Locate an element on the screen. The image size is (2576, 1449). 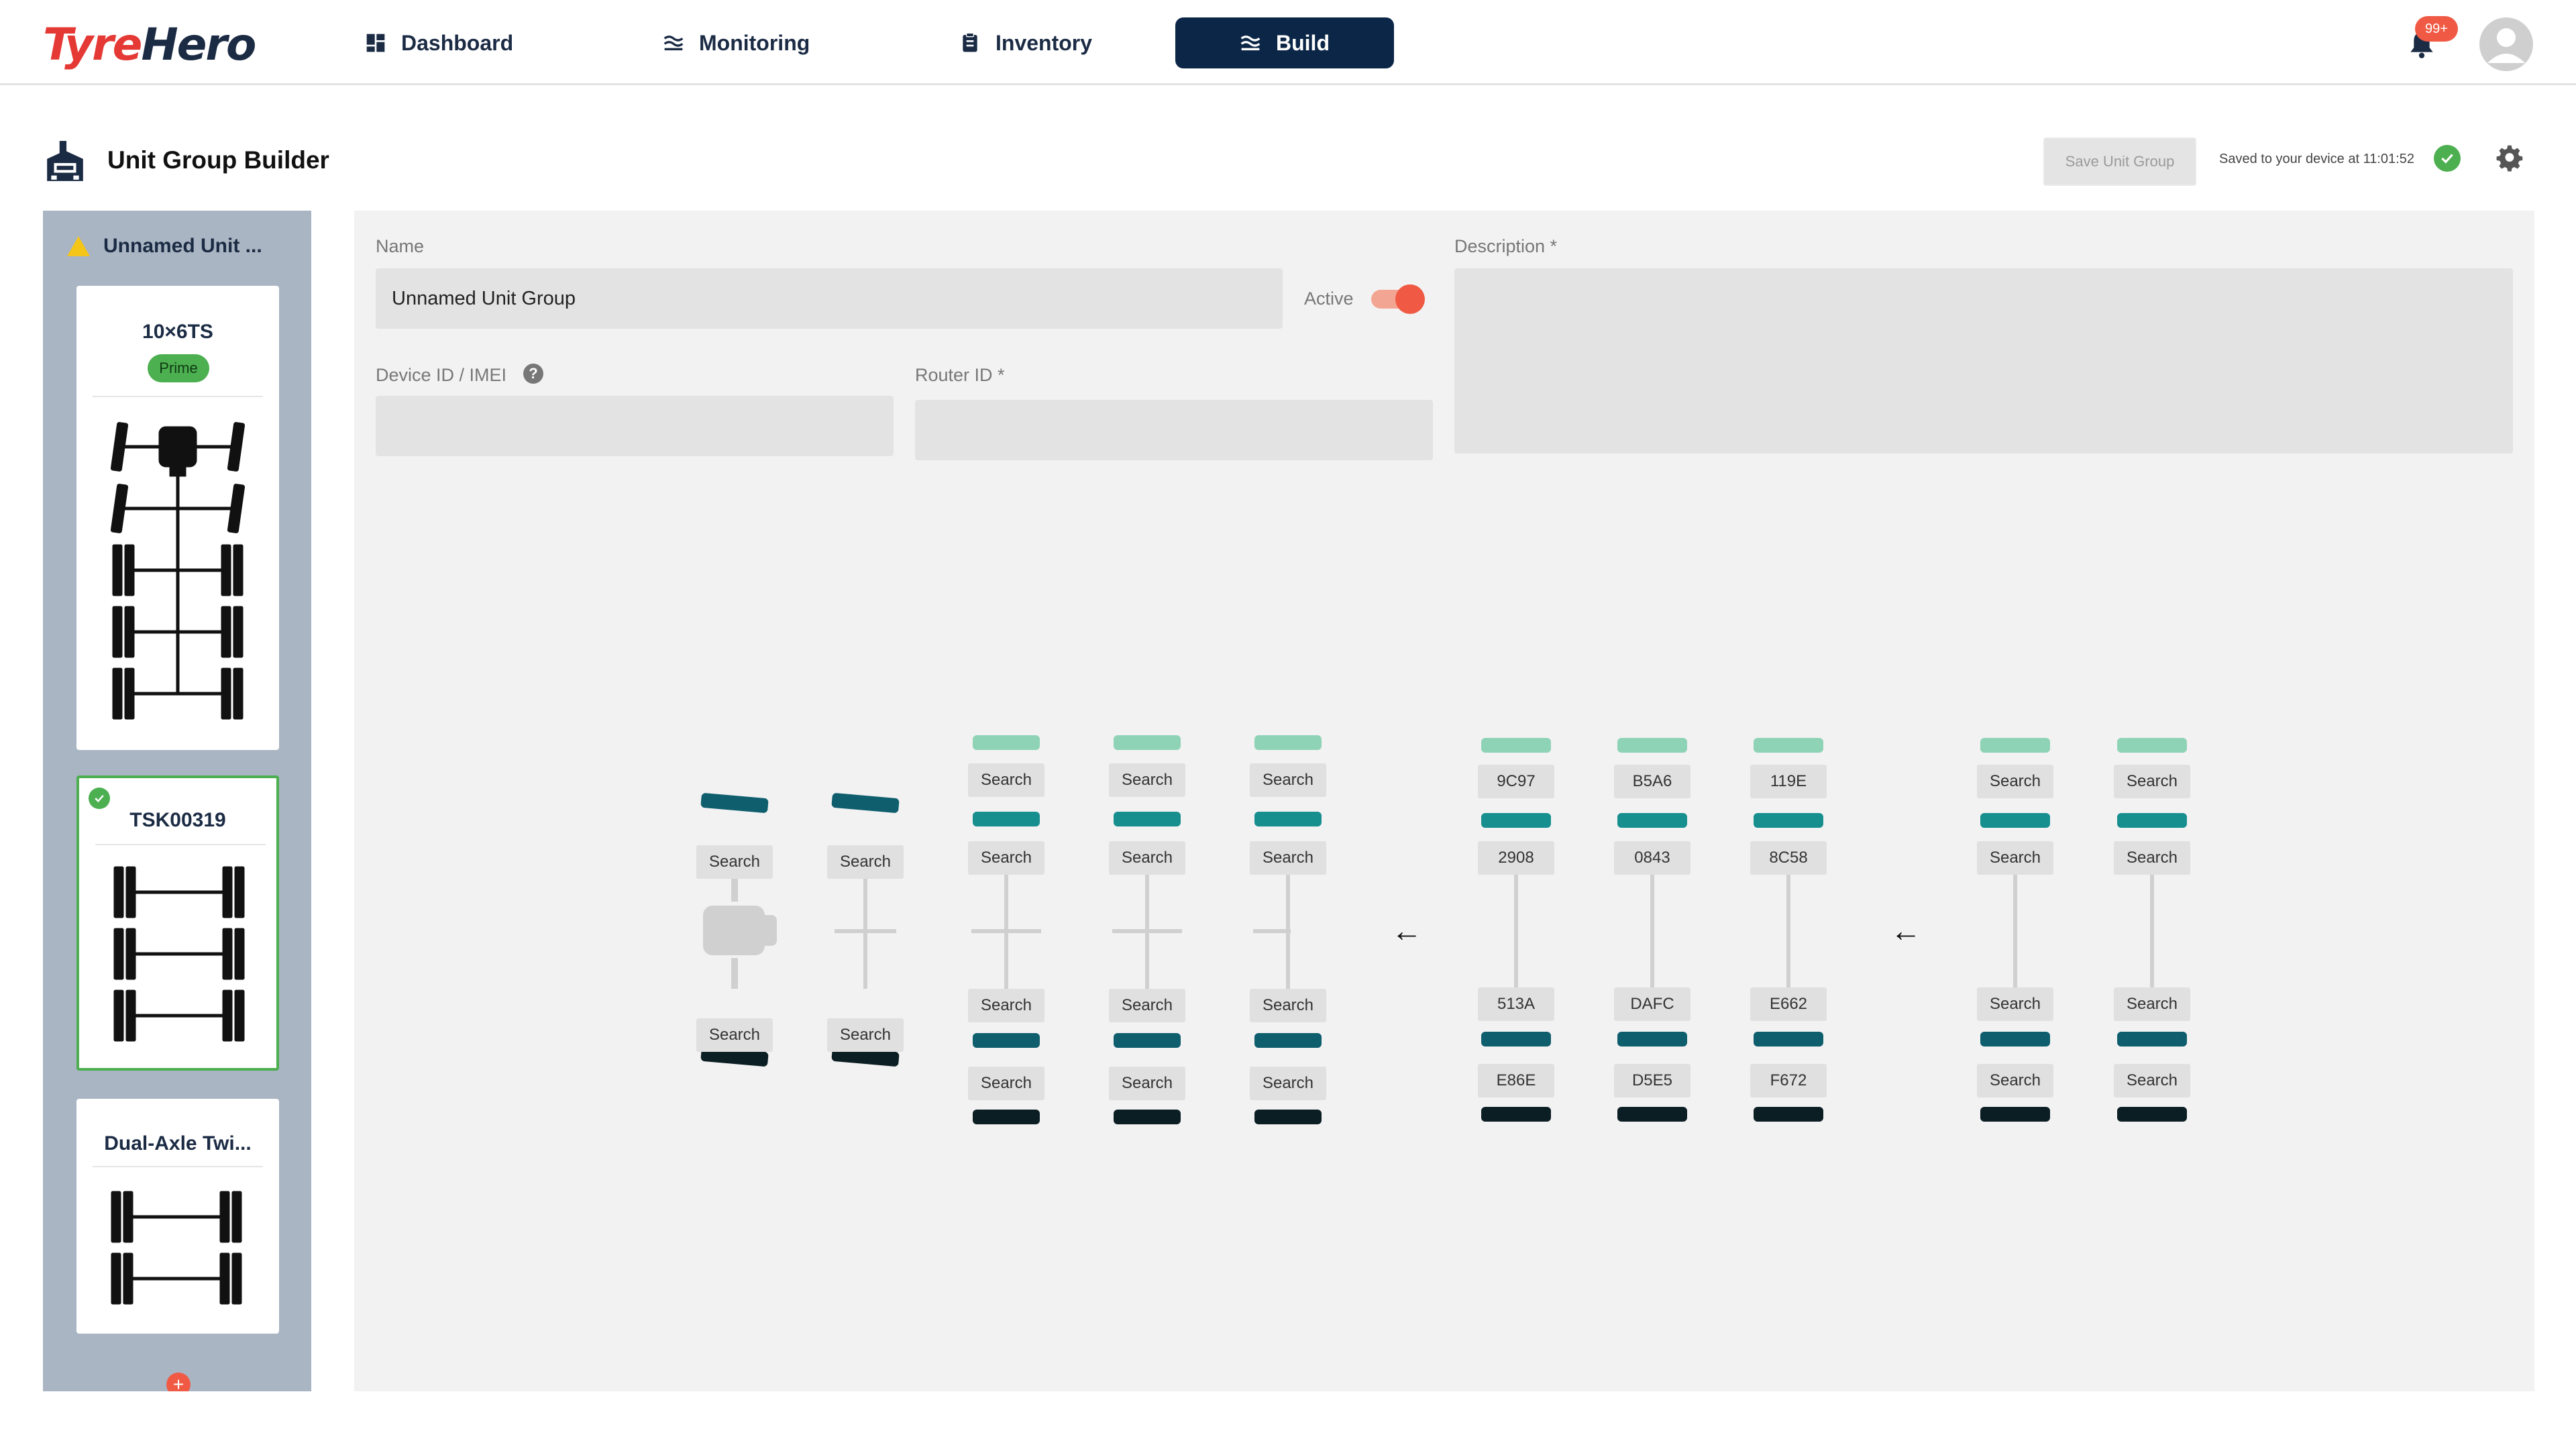
sensor-id-button: 513A is located at coordinates (1516, 1004).